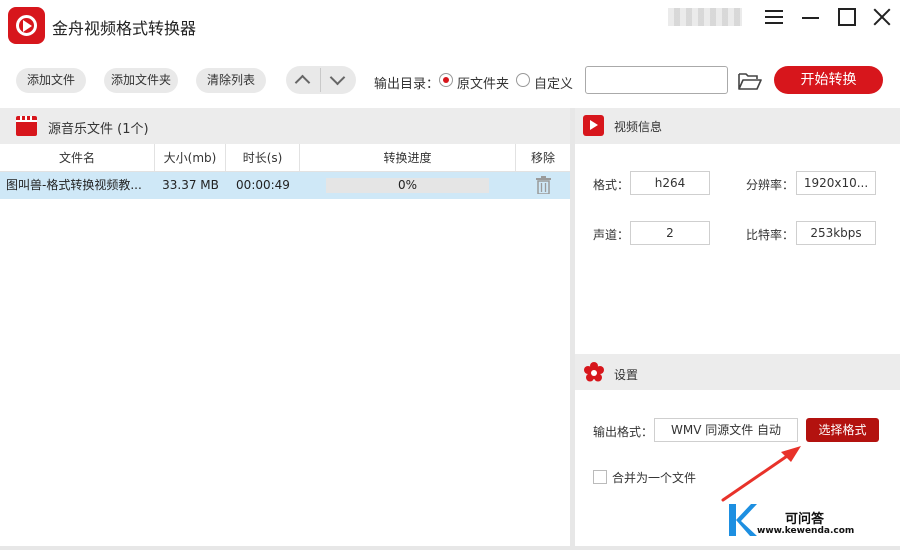 Image resolution: width=900 pixels, height=550 pixels. I want to click on move-buttons, so click(321, 80).